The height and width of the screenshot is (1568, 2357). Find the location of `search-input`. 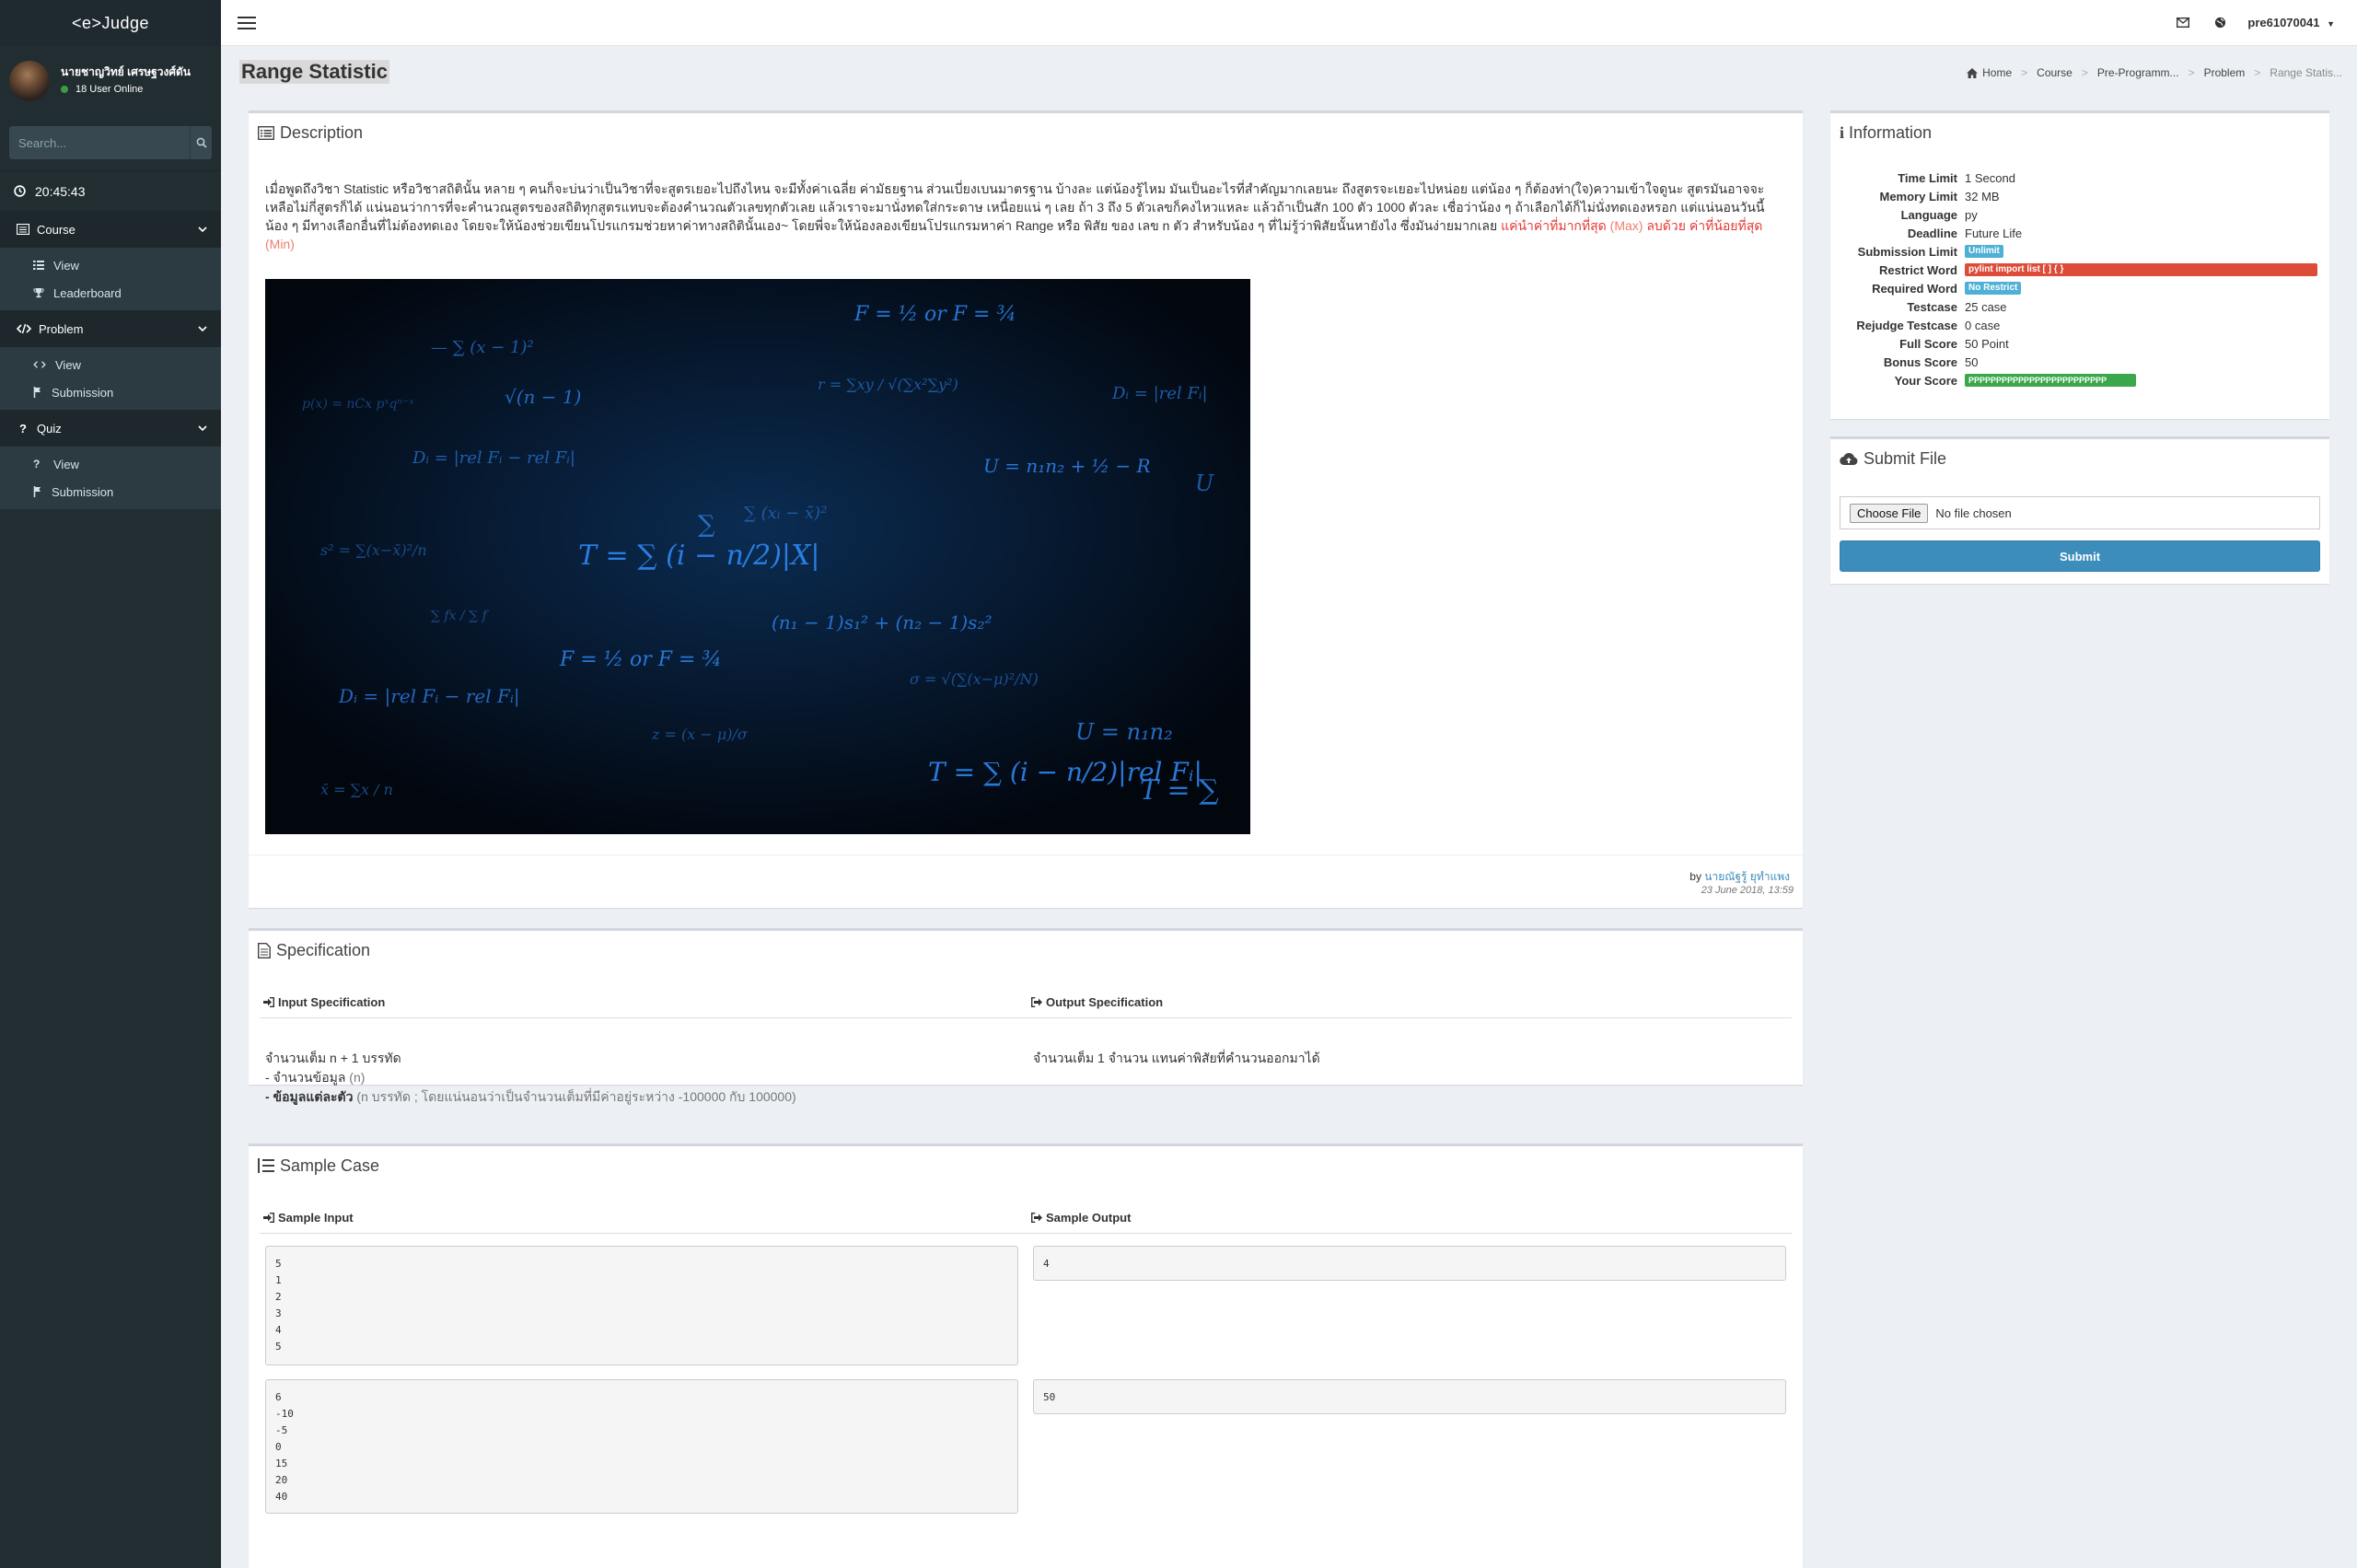

search-input is located at coordinates (99, 142).